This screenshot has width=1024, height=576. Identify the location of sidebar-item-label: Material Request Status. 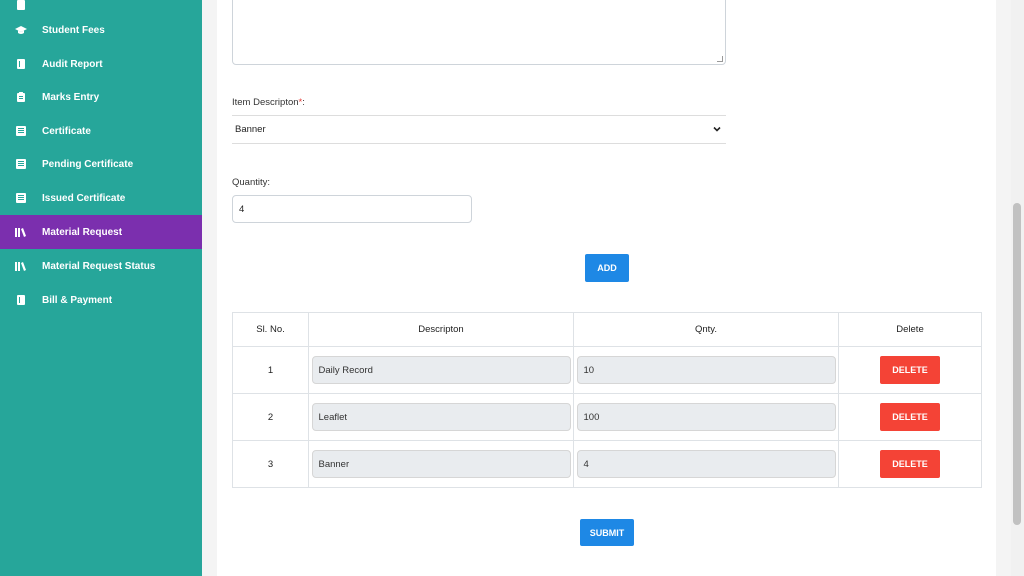
(99, 266).